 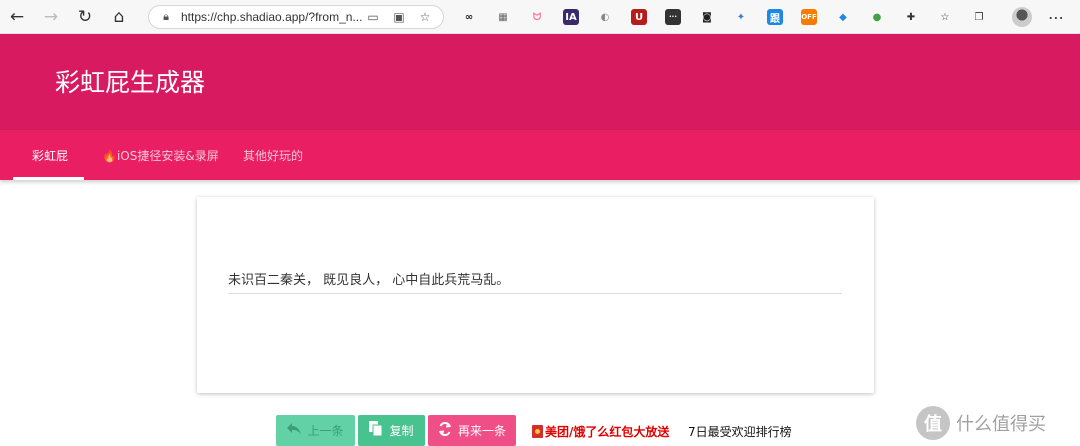 I want to click on avatar, so click(x=1022, y=17).